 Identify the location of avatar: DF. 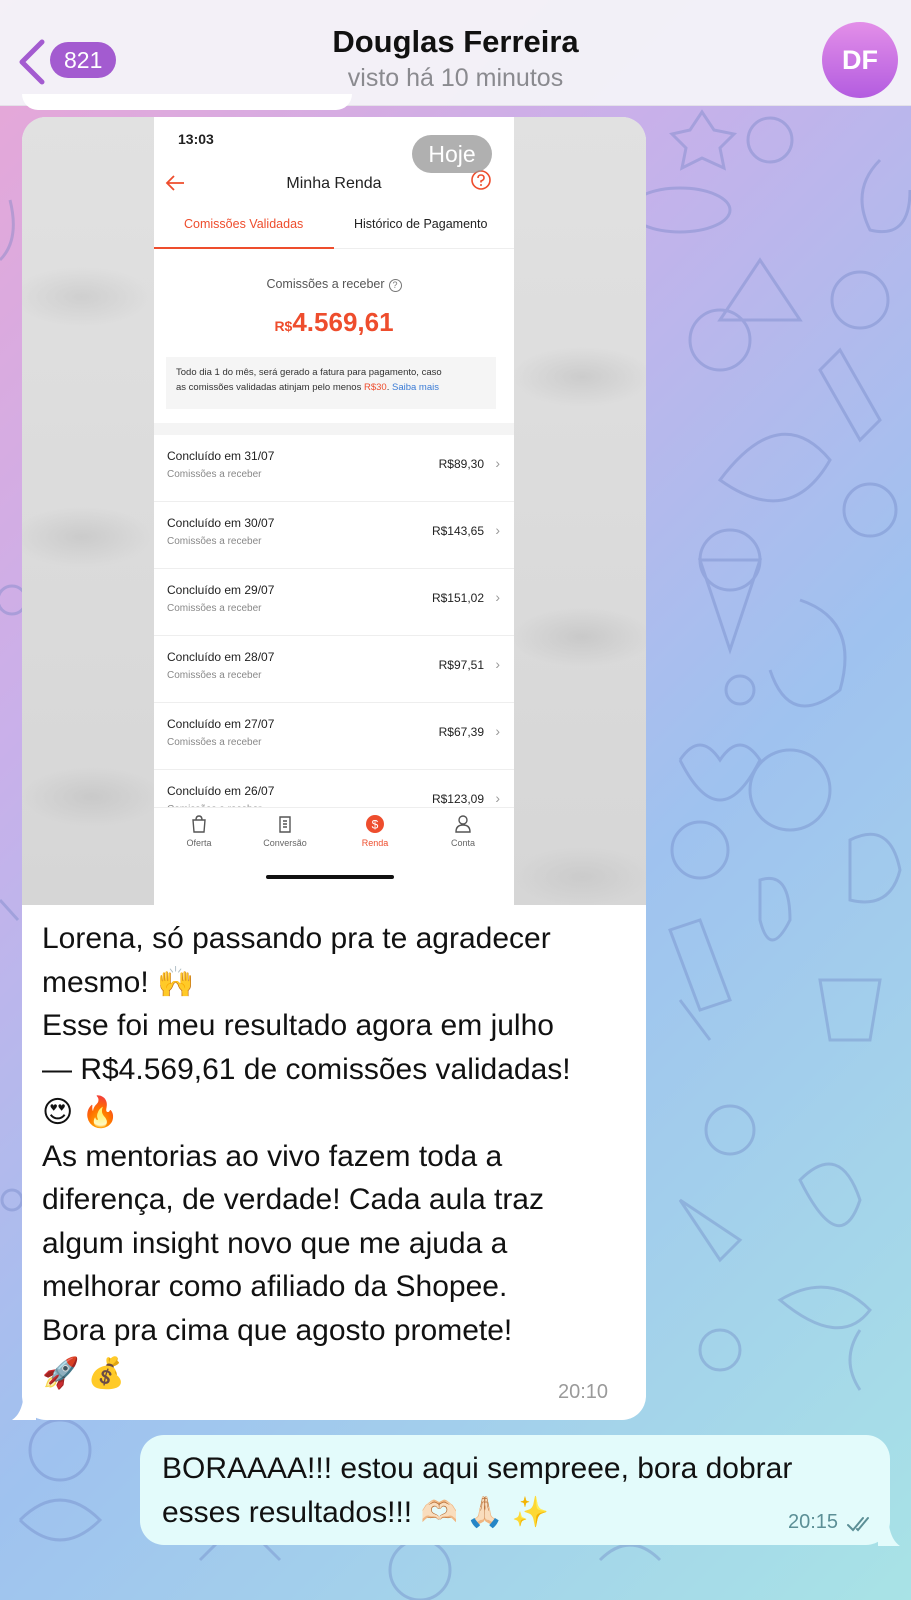
(860, 60).